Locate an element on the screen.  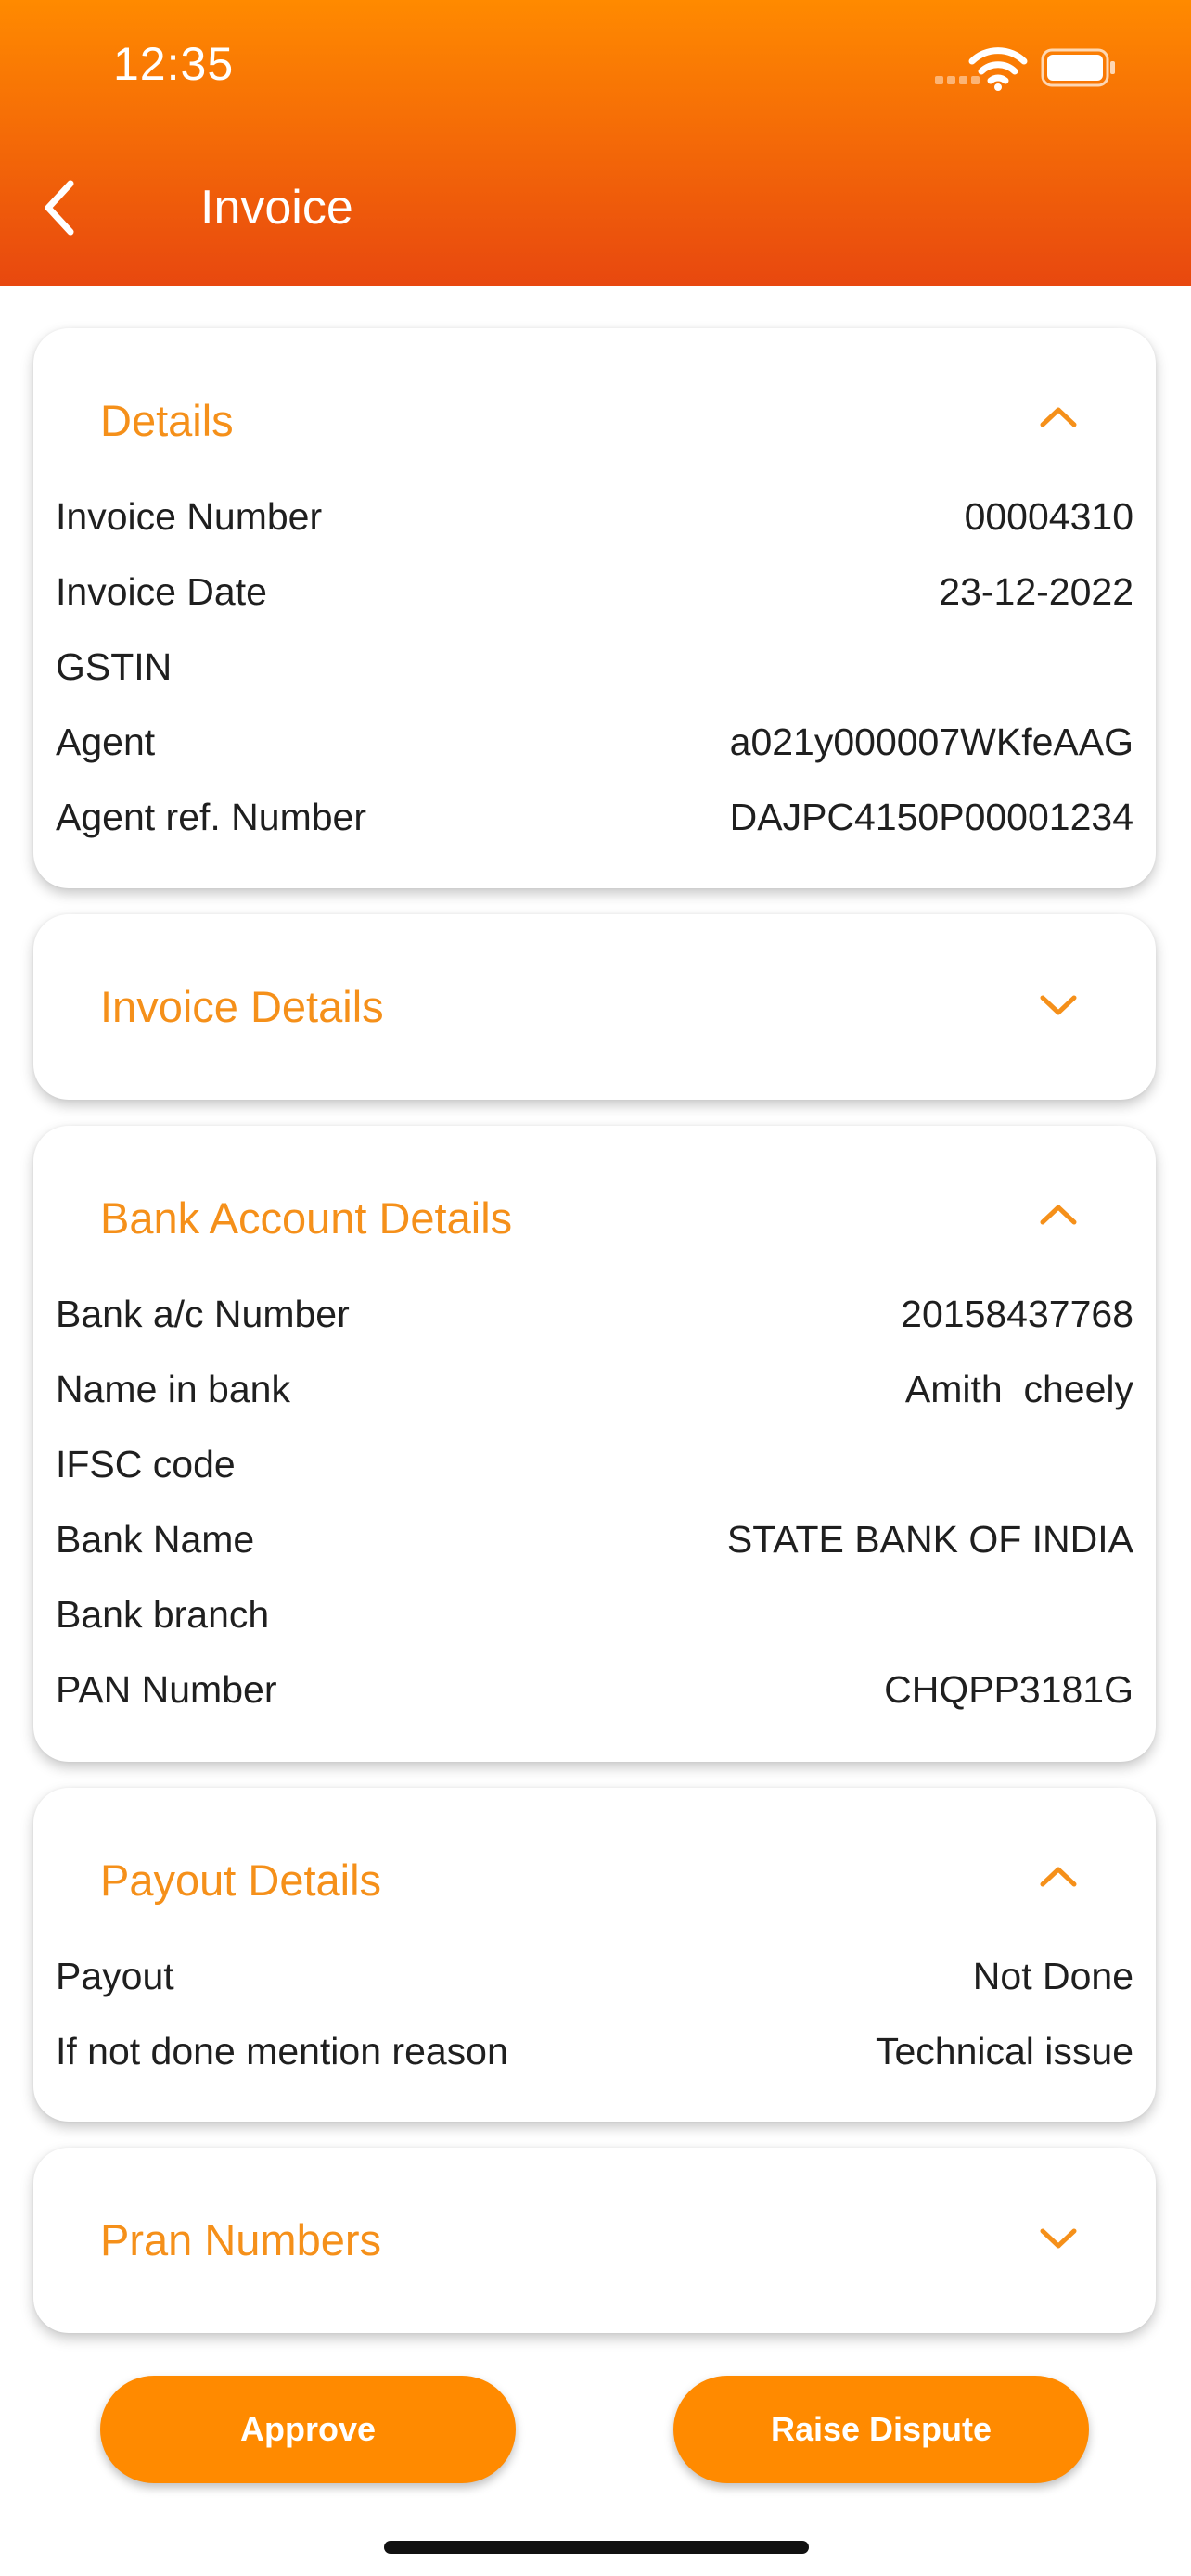
pran-numbers-card: Pran Numbers is located at coordinates (594, 2240).